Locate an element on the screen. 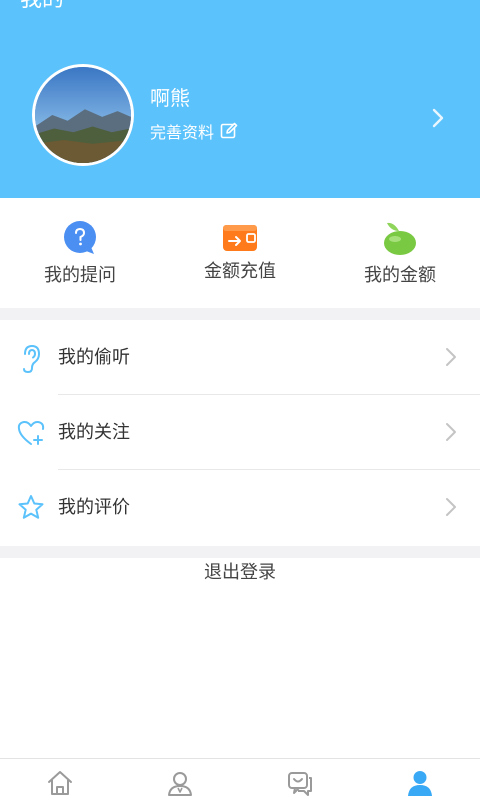 The image size is (480, 800). profile-icon is located at coordinates (420, 783).